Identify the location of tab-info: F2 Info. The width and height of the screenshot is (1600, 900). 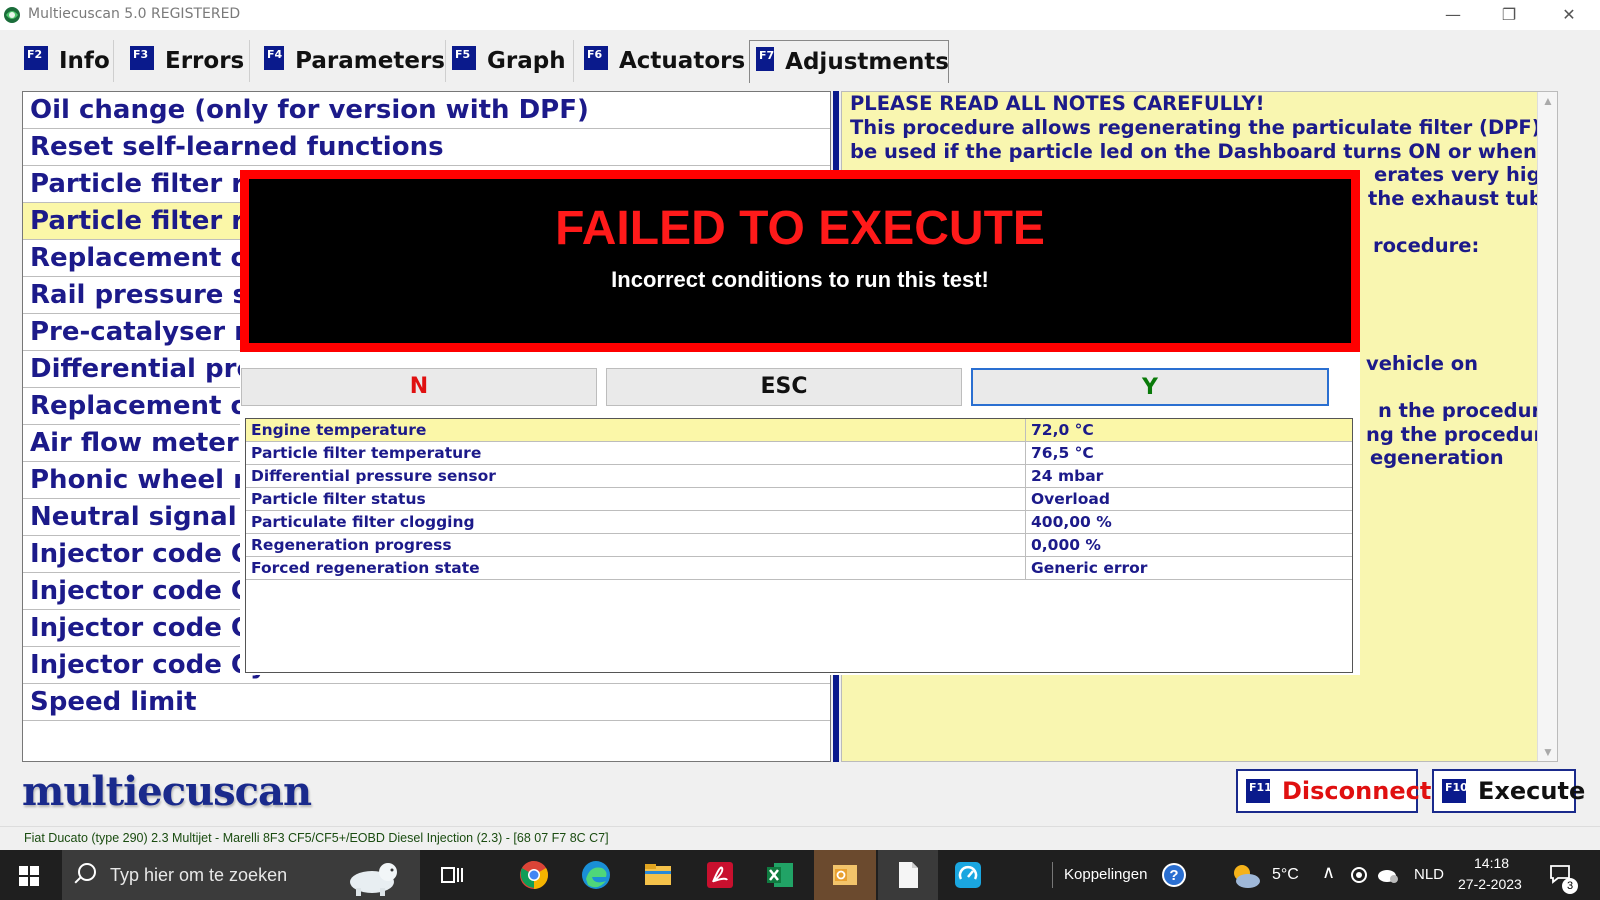
(66, 61).